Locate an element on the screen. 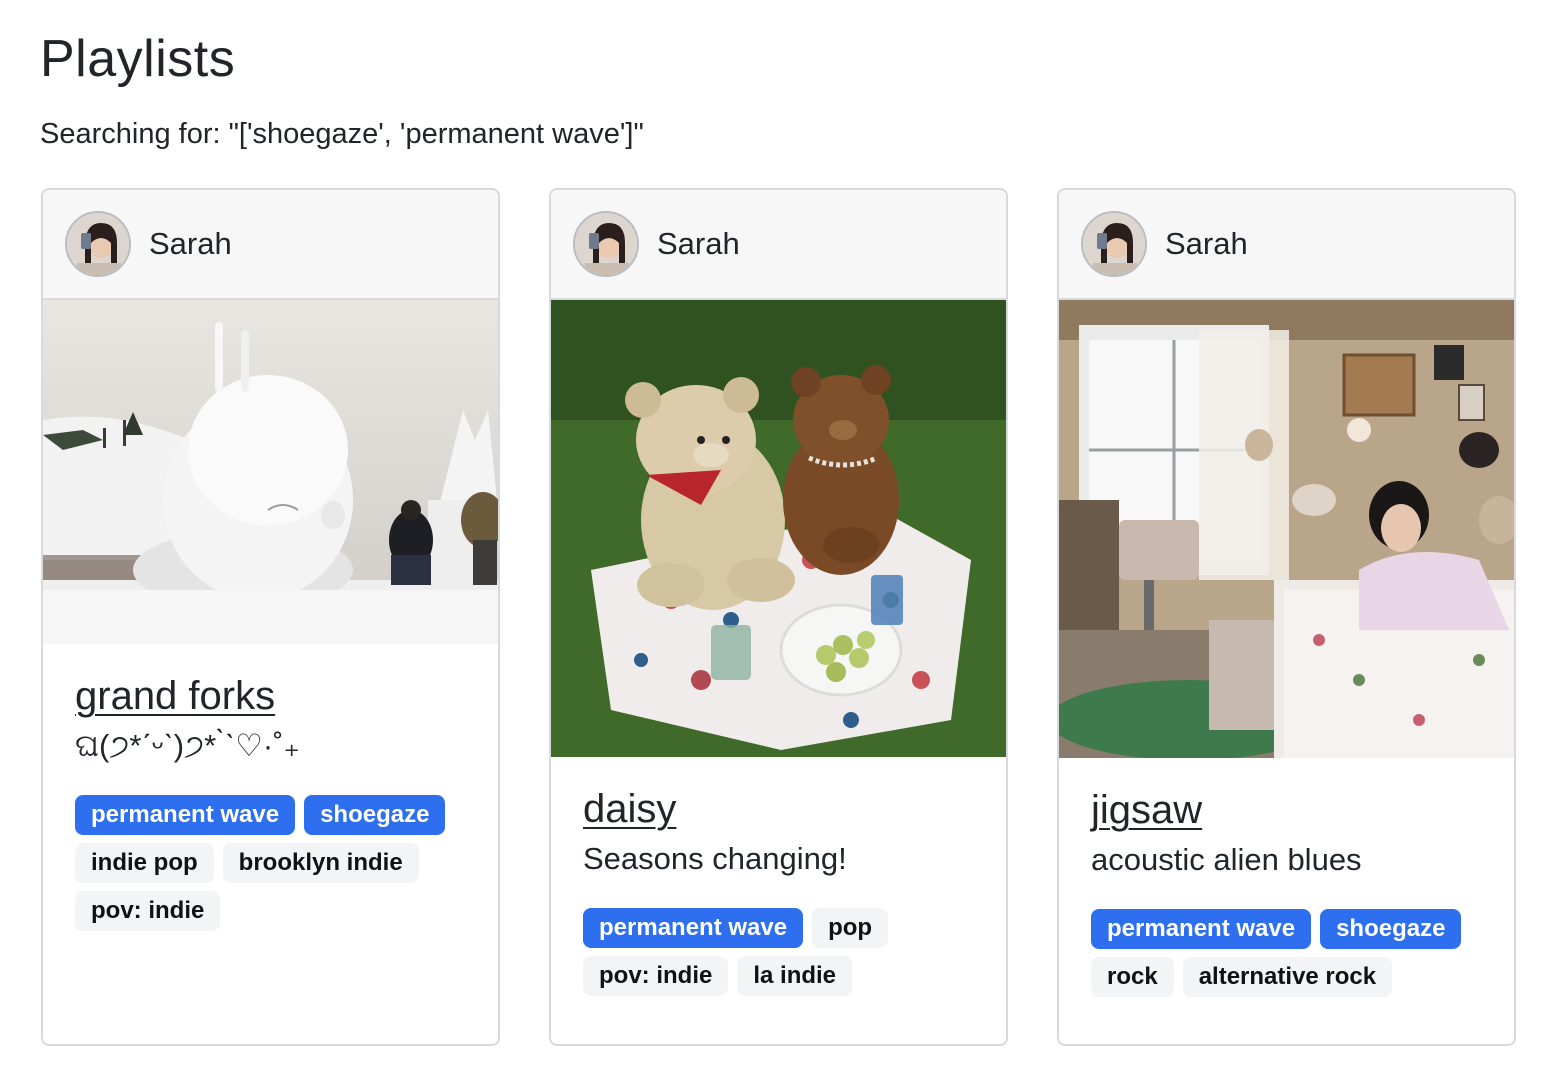 This screenshot has width=1560, height=1080. playlist-description: ଘ(੭*ˊᵕˋ)੭* ̀ˋ♡·˚₊ is located at coordinates (187, 745).